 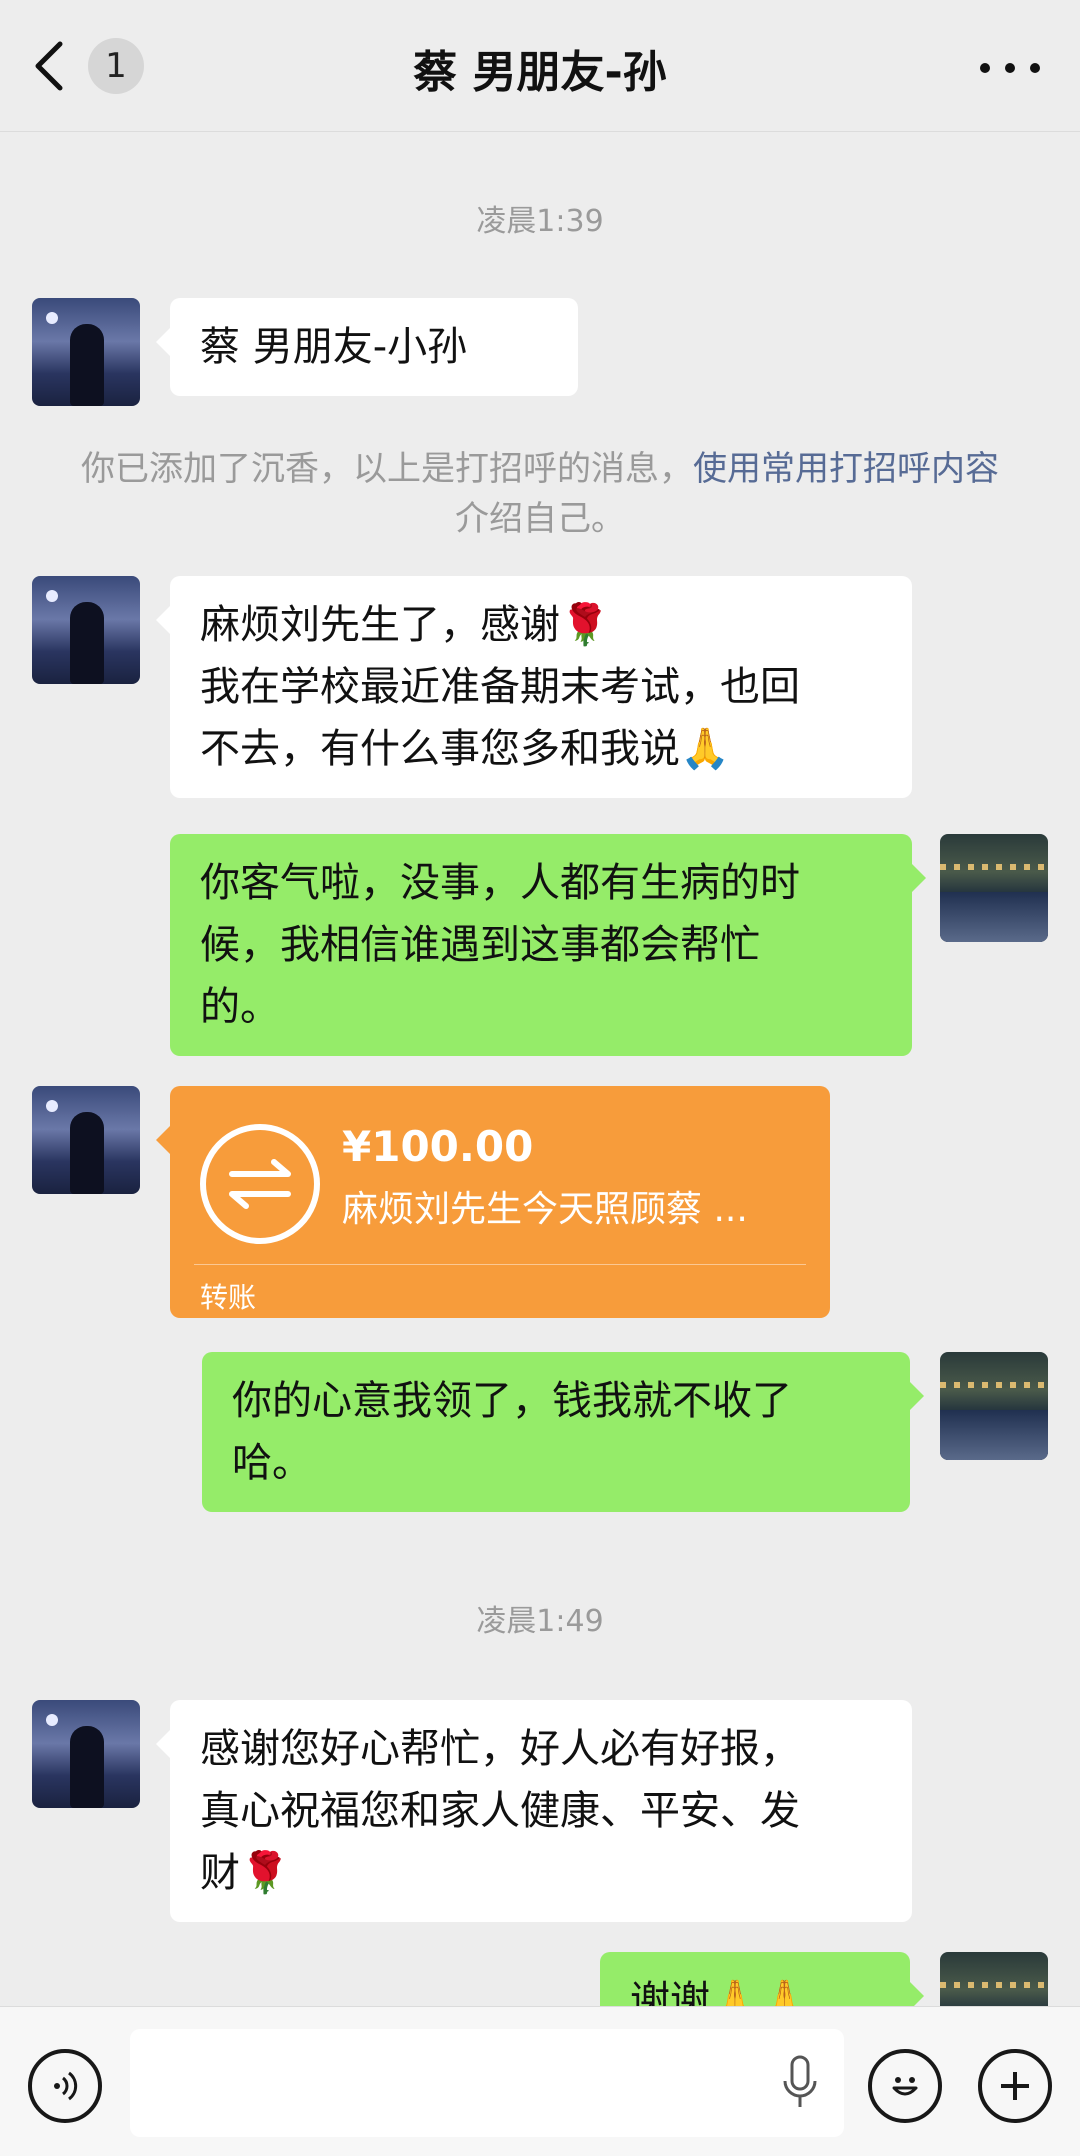 I want to click on incoming-message: 感谢您好心帮忙，好人必有好报， 真心祝福您和家人健康、平安、发 财🌹, so click(x=534, y=1811).